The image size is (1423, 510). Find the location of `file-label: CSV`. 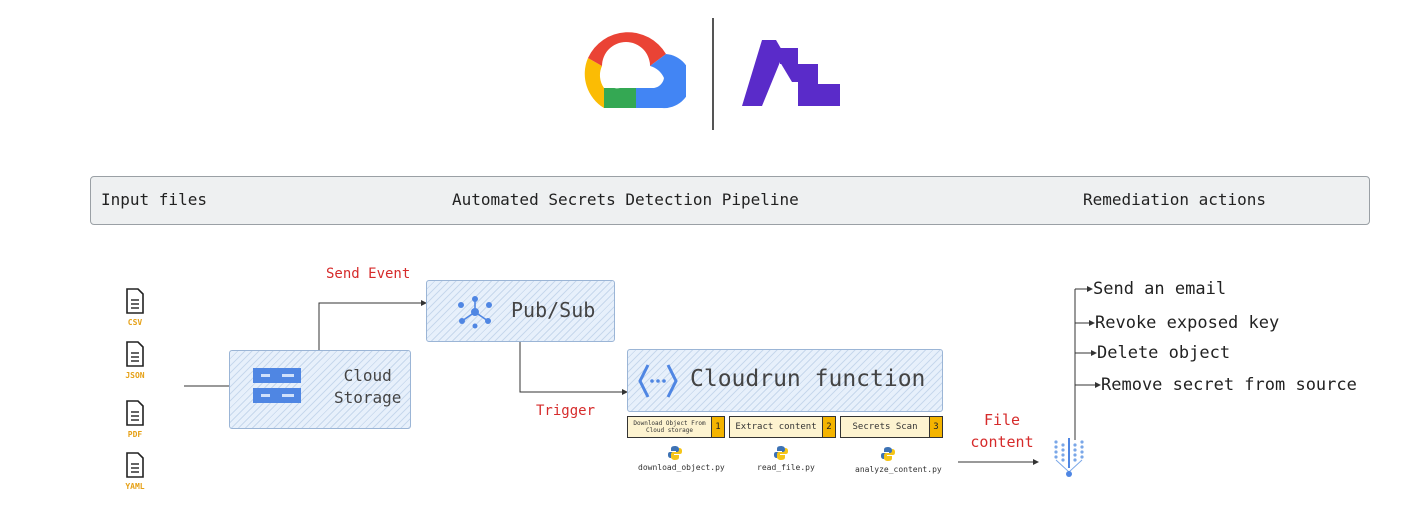

file-label: CSV is located at coordinates (135, 322).